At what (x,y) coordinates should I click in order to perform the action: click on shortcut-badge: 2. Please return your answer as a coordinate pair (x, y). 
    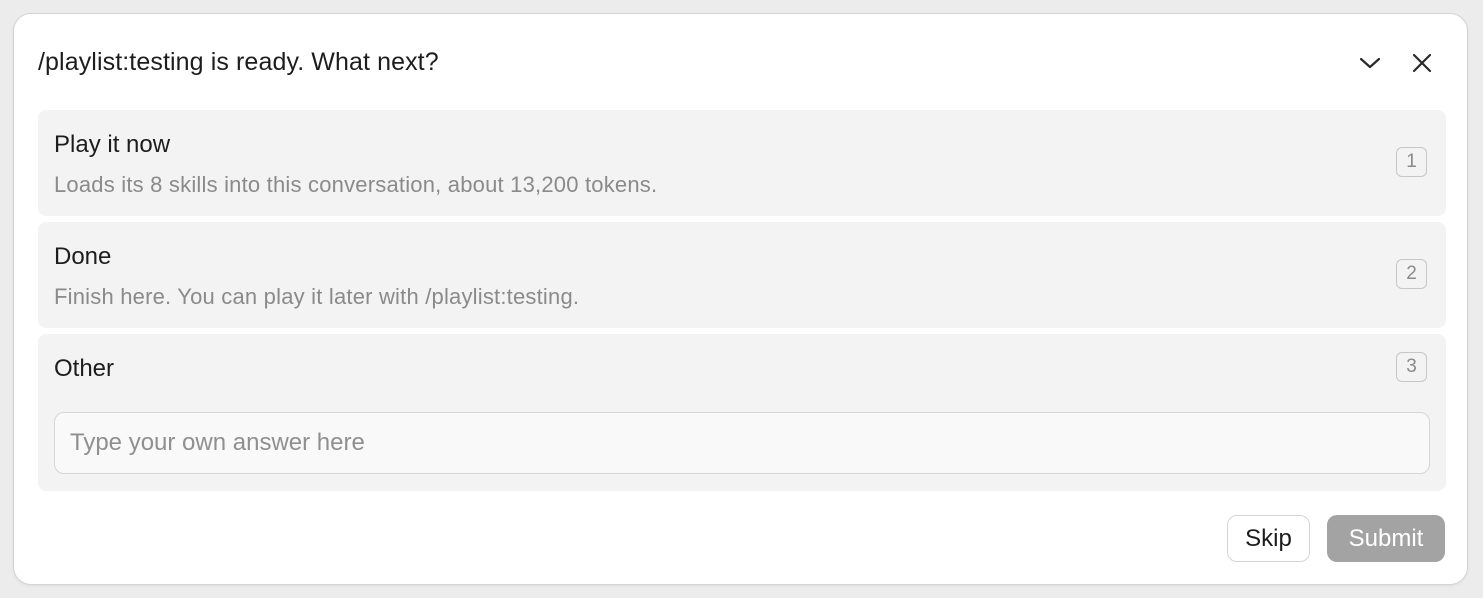
    Looking at the image, I should click on (1411, 274).